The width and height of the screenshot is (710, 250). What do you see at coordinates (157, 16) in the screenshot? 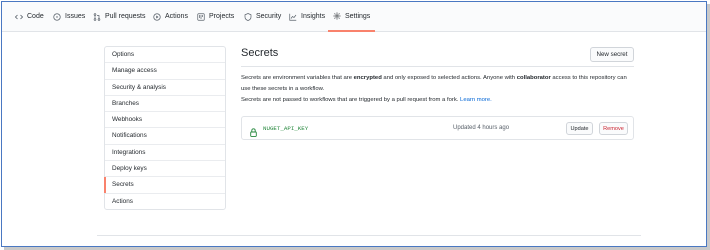
I see `actions-icon` at bounding box center [157, 16].